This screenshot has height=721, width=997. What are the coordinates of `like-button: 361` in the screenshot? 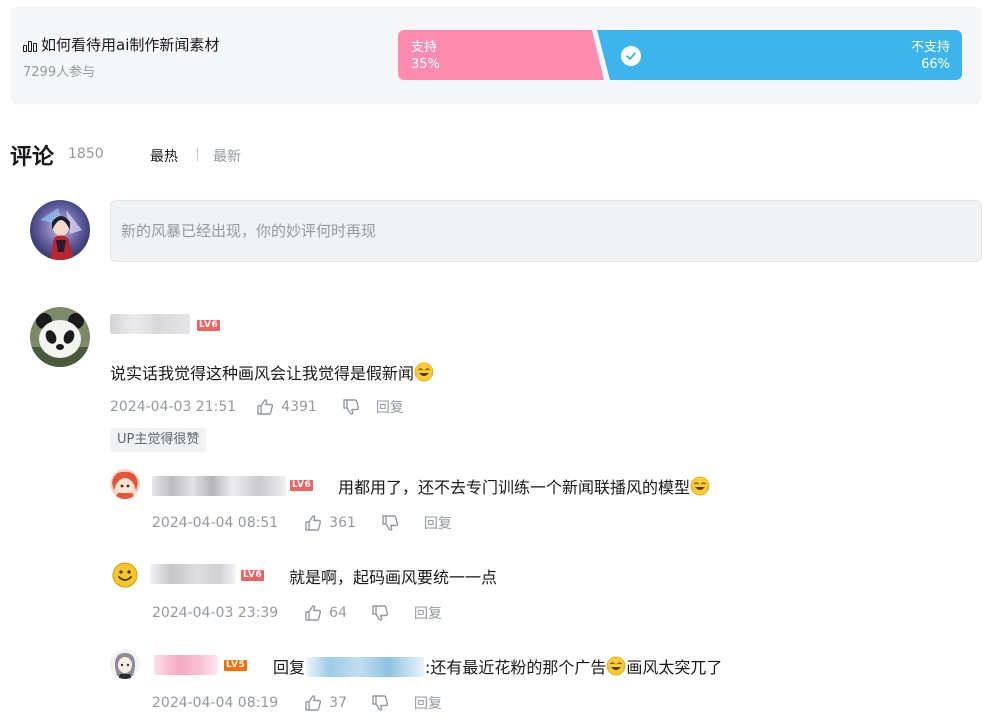 It's located at (330, 523).